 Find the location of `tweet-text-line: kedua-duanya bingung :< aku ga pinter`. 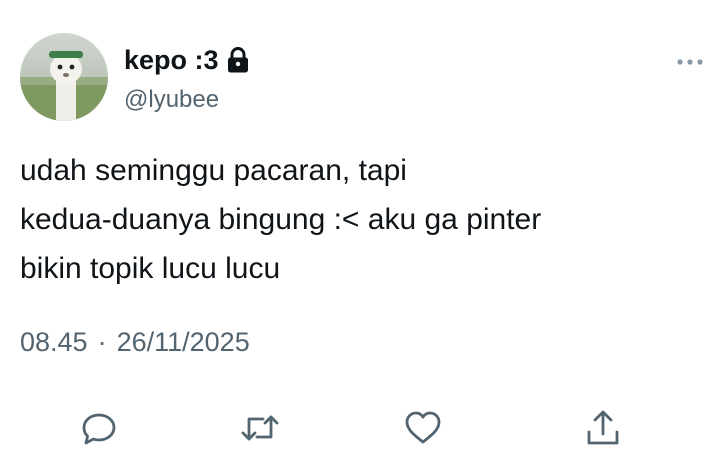

tweet-text-line: kedua-duanya bingung :< aku ga pinter is located at coordinates (281, 219).